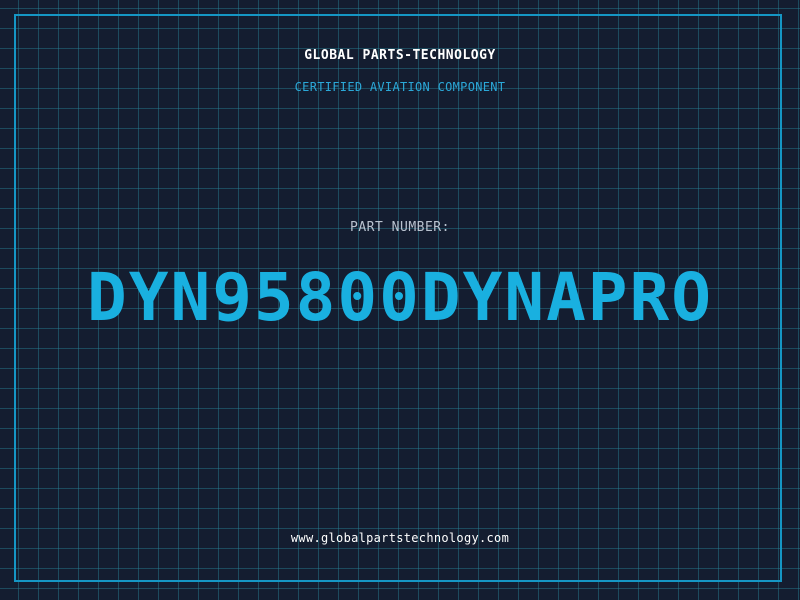 The width and height of the screenshot is (800, 600). I want to click on certification-subtitle: CERTIFIED AVIATION COMPONENT, so click(400, 87).